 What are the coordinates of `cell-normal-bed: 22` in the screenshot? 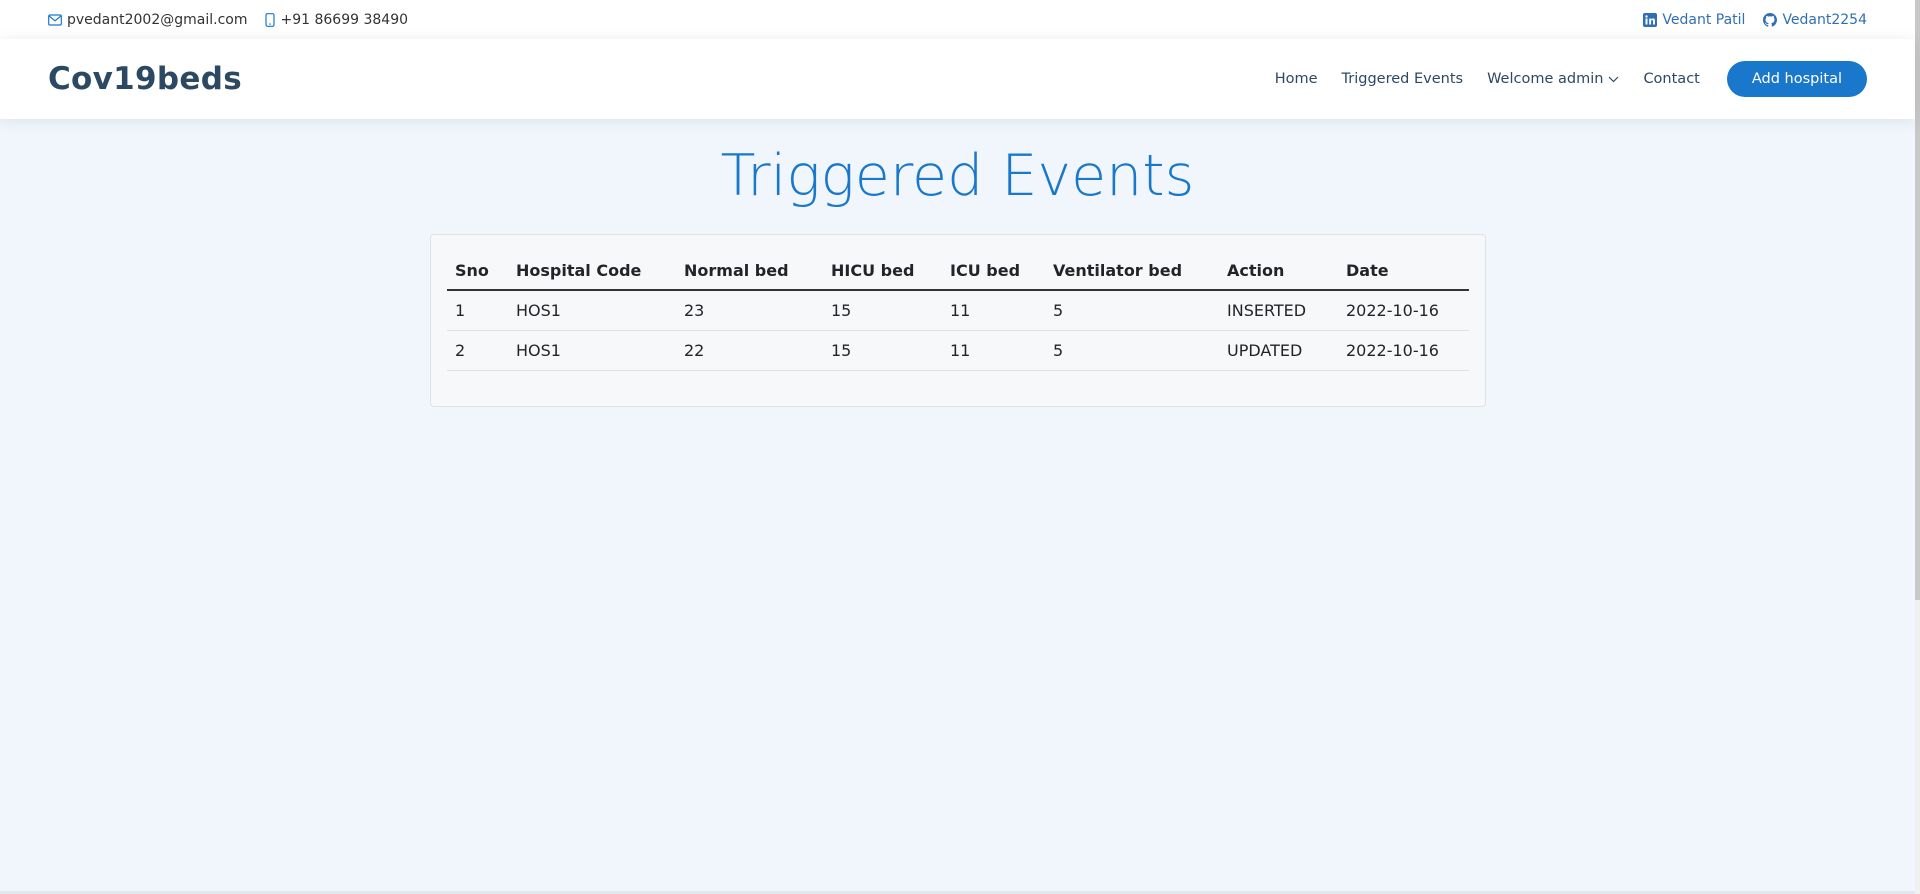 It's located at (749, 350).